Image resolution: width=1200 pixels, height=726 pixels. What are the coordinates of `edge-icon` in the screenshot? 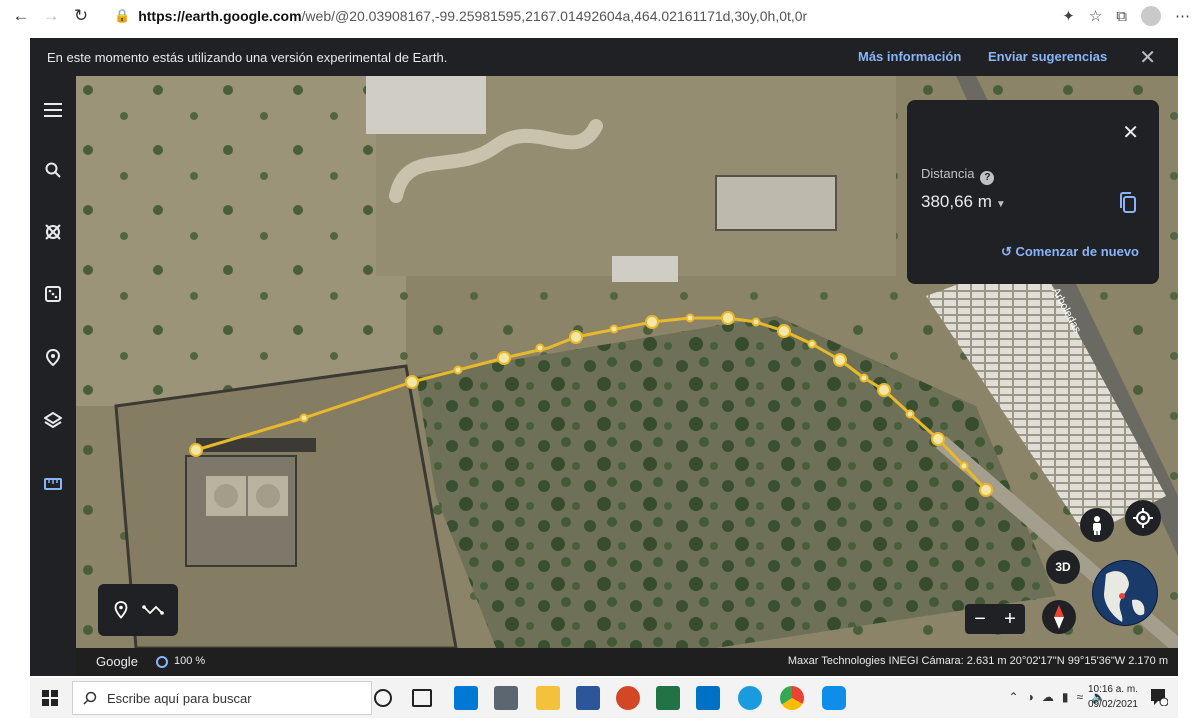 It's located at (750, 698).